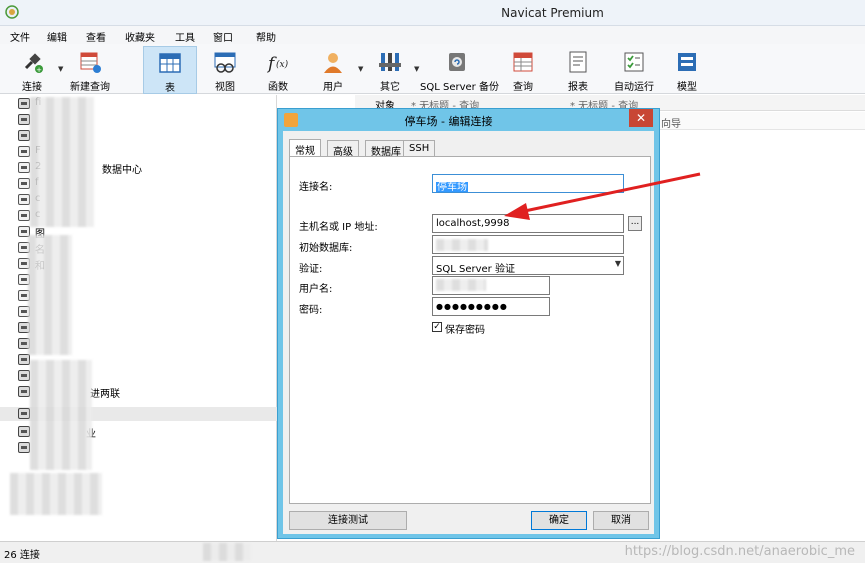 Image resolution: width=865 pixels, height=563 pixels. What do you see at coordinates (311, 269) in the screenshot?
I see `auth-label: 验证:` at bounding box center [311, 269].